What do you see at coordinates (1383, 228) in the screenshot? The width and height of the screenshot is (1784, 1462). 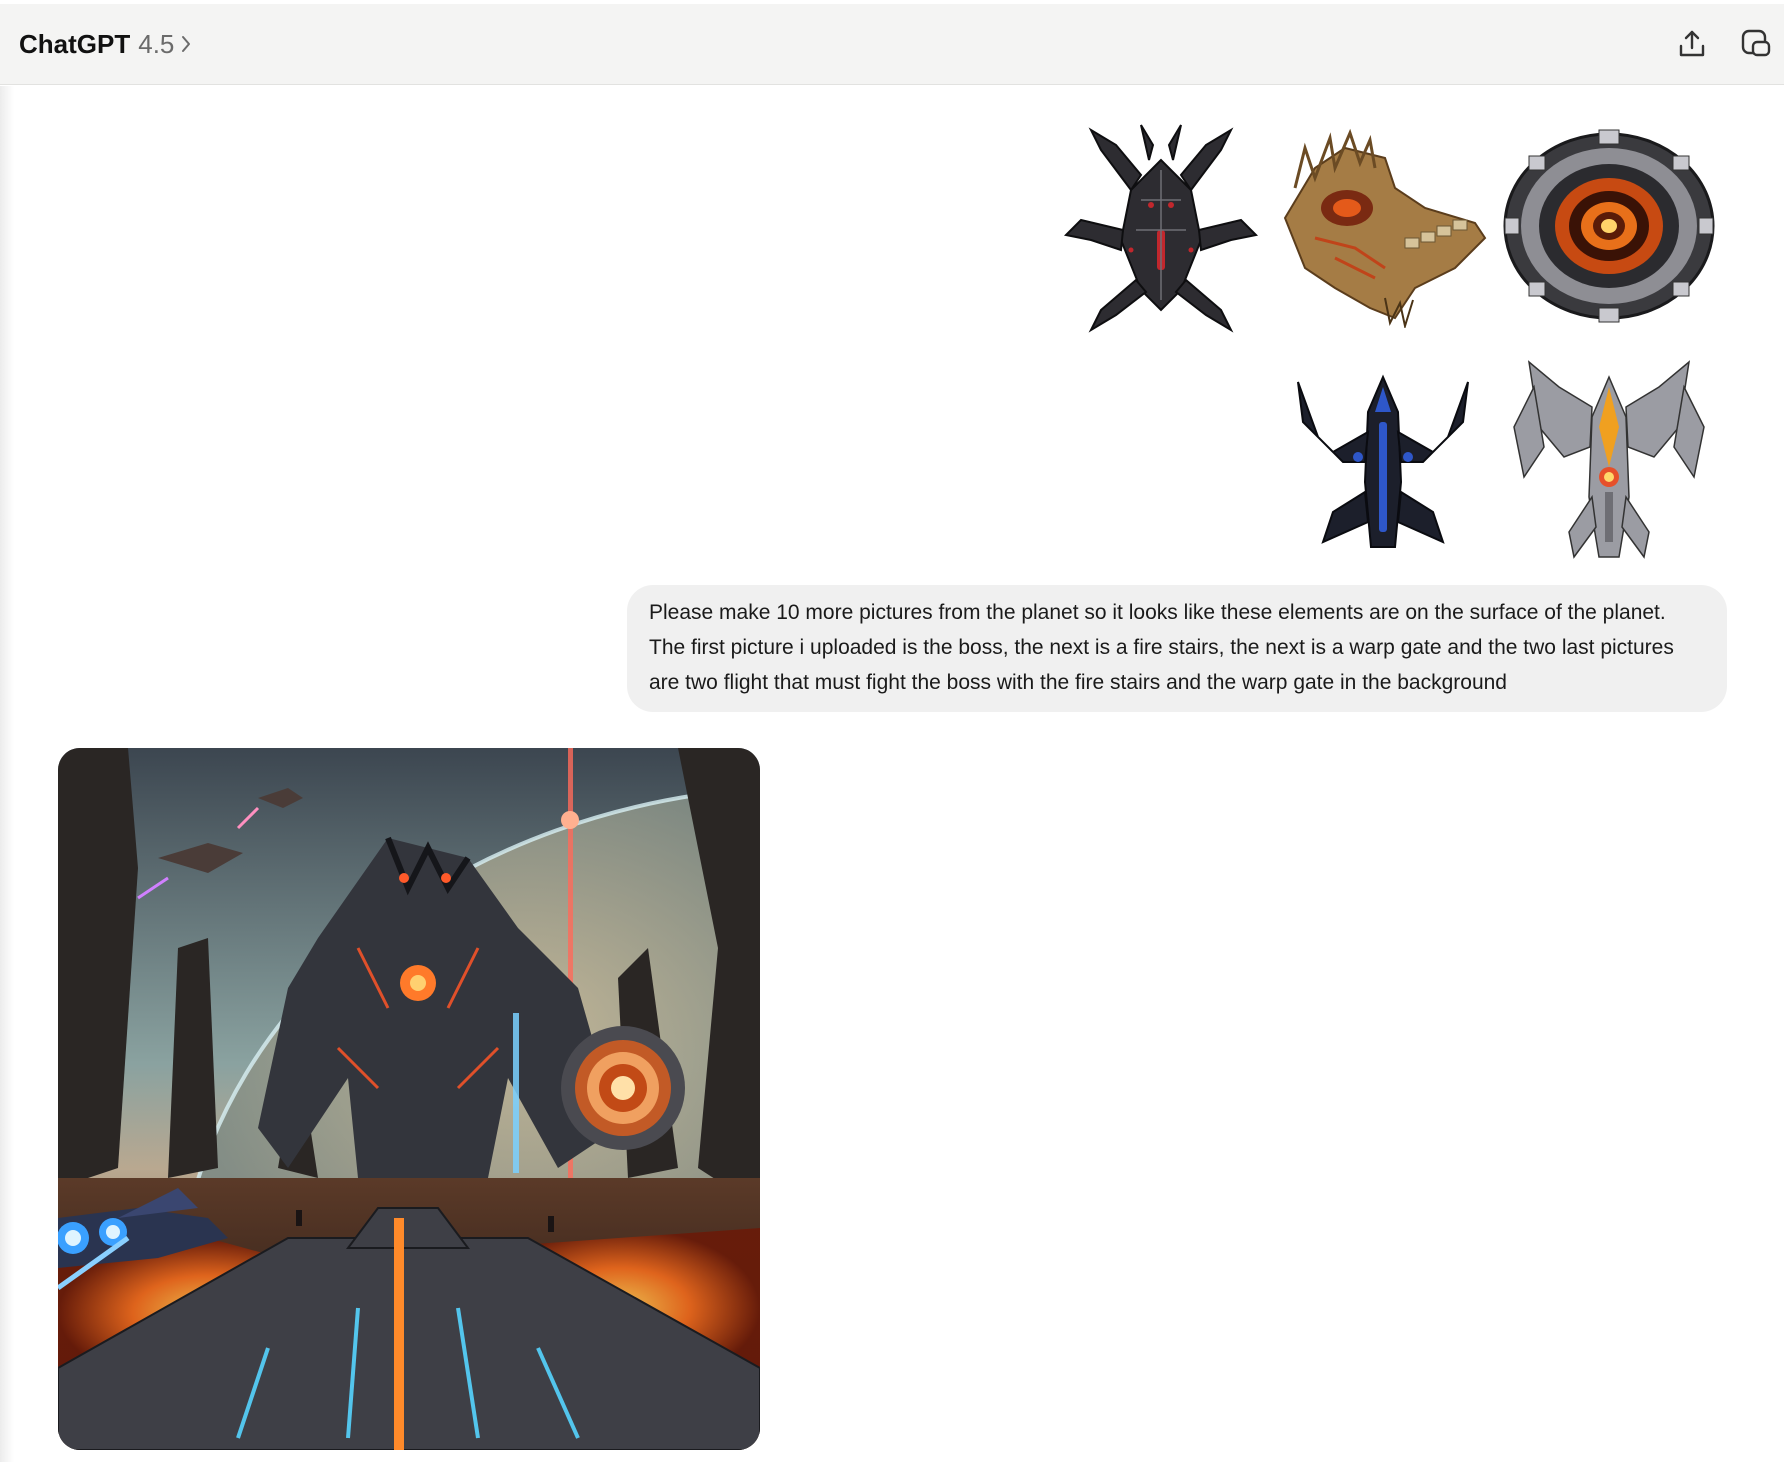 I see `uploaded-image-fire-stairs` at bounding box center [1383, 228].